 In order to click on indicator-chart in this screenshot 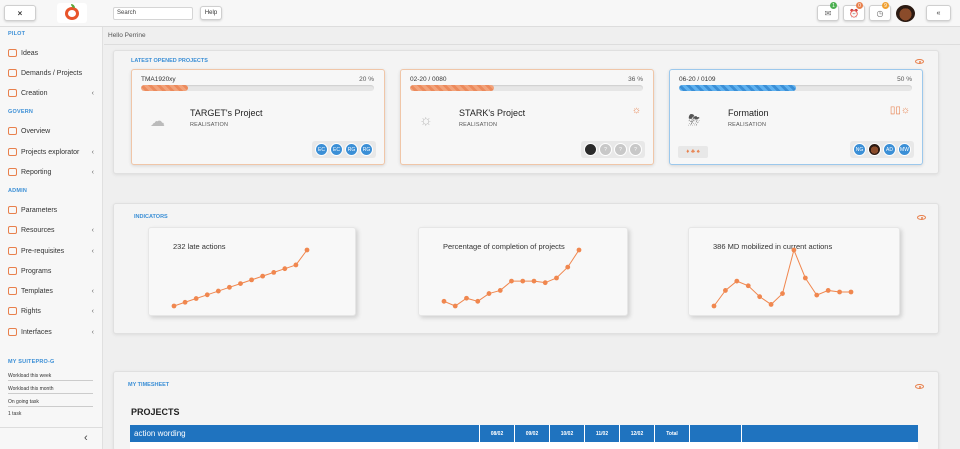, I will do `click(782, 278)`.